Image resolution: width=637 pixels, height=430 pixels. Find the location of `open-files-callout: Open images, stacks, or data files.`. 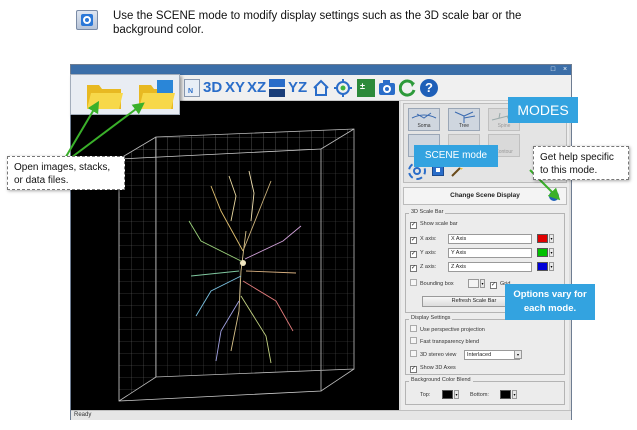

open-files-callout: Open images, stacks, or data files. is located at coordinates (66, 173).